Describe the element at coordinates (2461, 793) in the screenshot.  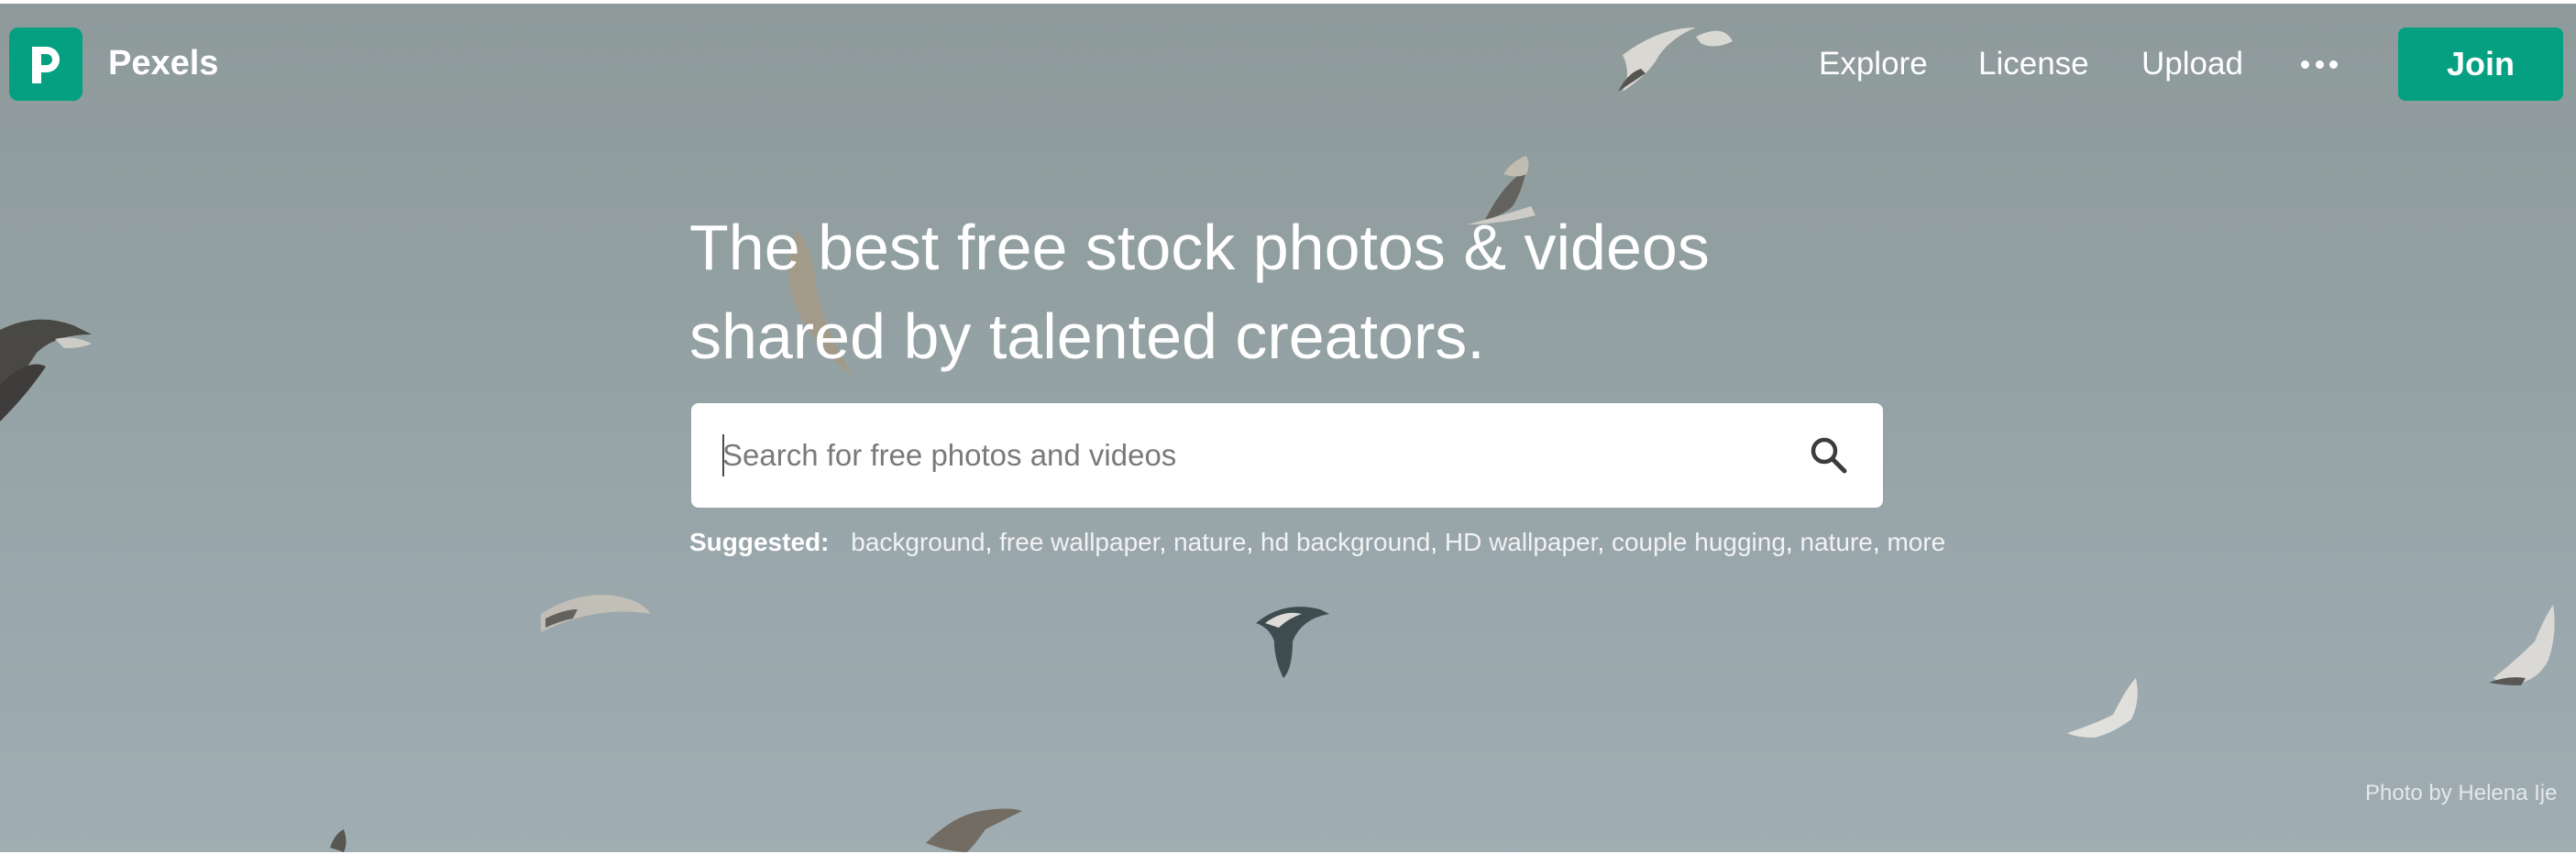
I see `photo-credit-link: Photo by Helena Ije` at that location.